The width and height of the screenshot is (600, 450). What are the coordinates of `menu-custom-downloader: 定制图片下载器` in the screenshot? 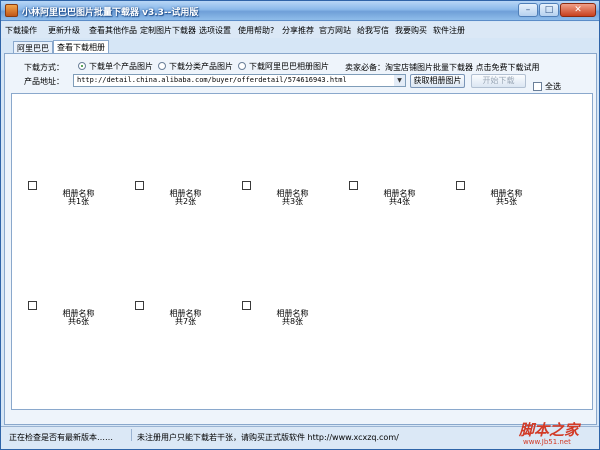 It's located at (168, 30).